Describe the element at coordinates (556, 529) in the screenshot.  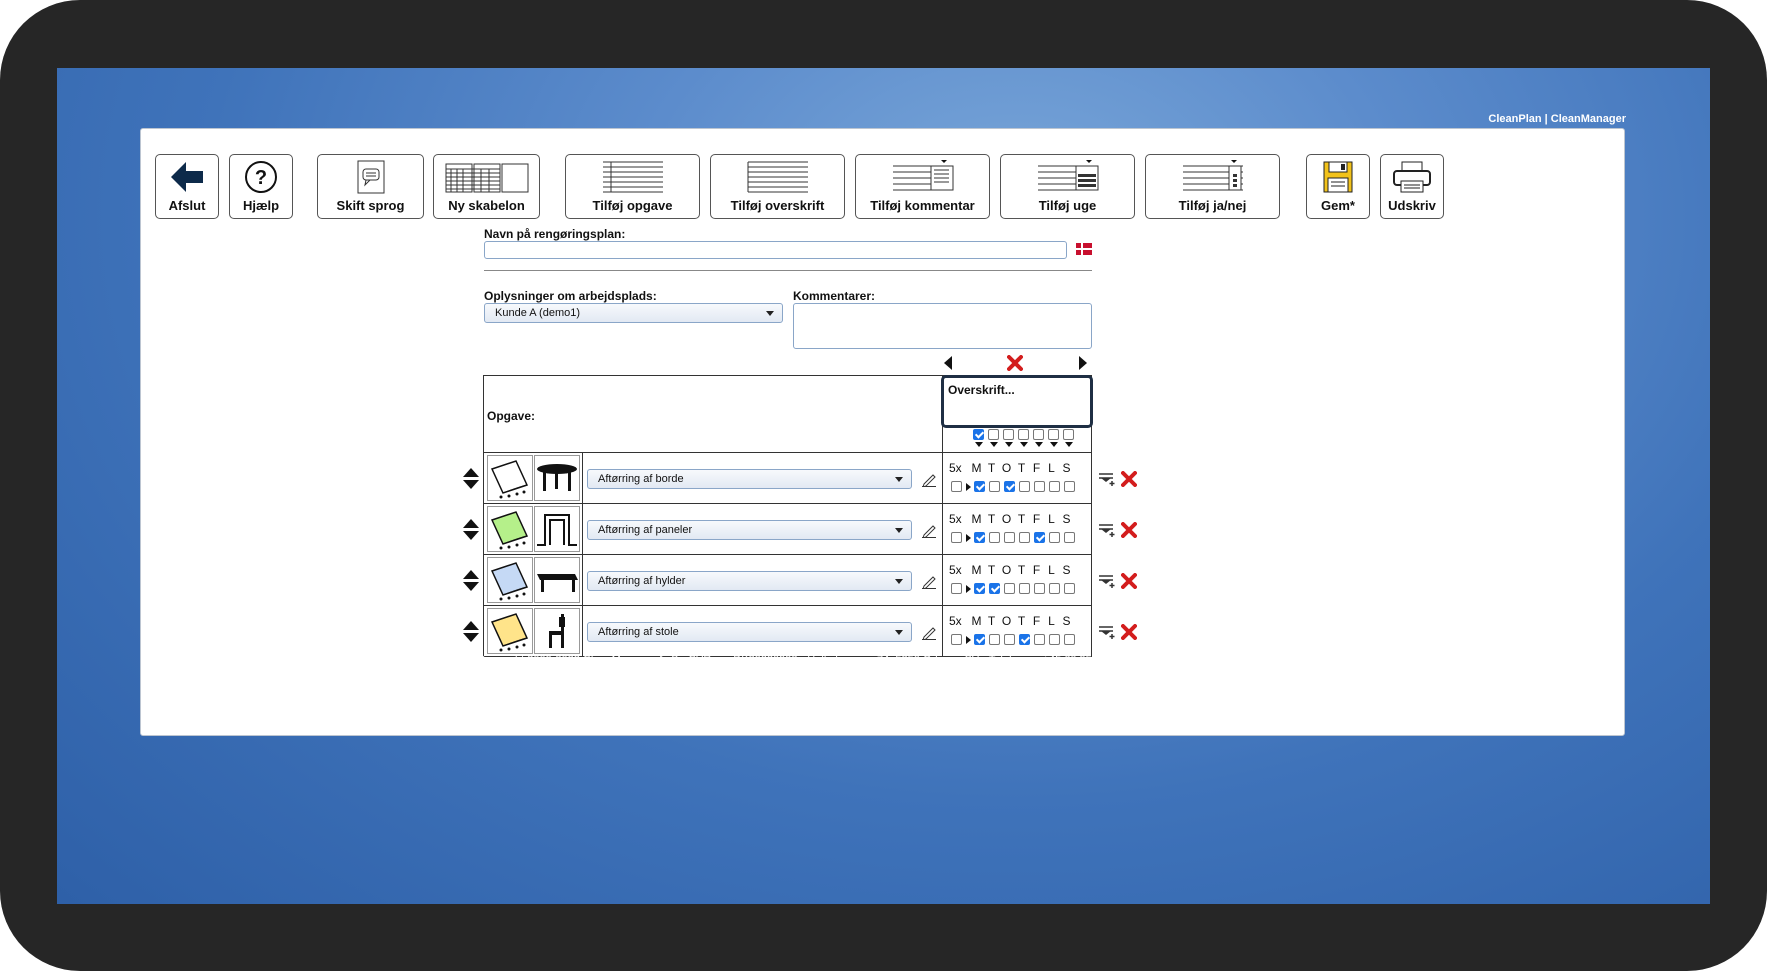
I see `panel-icon` at that location.